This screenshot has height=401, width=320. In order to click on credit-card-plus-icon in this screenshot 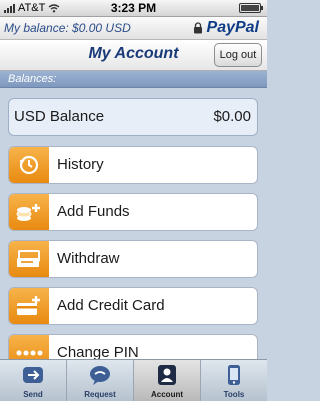, I will do `click(29, 306)`.